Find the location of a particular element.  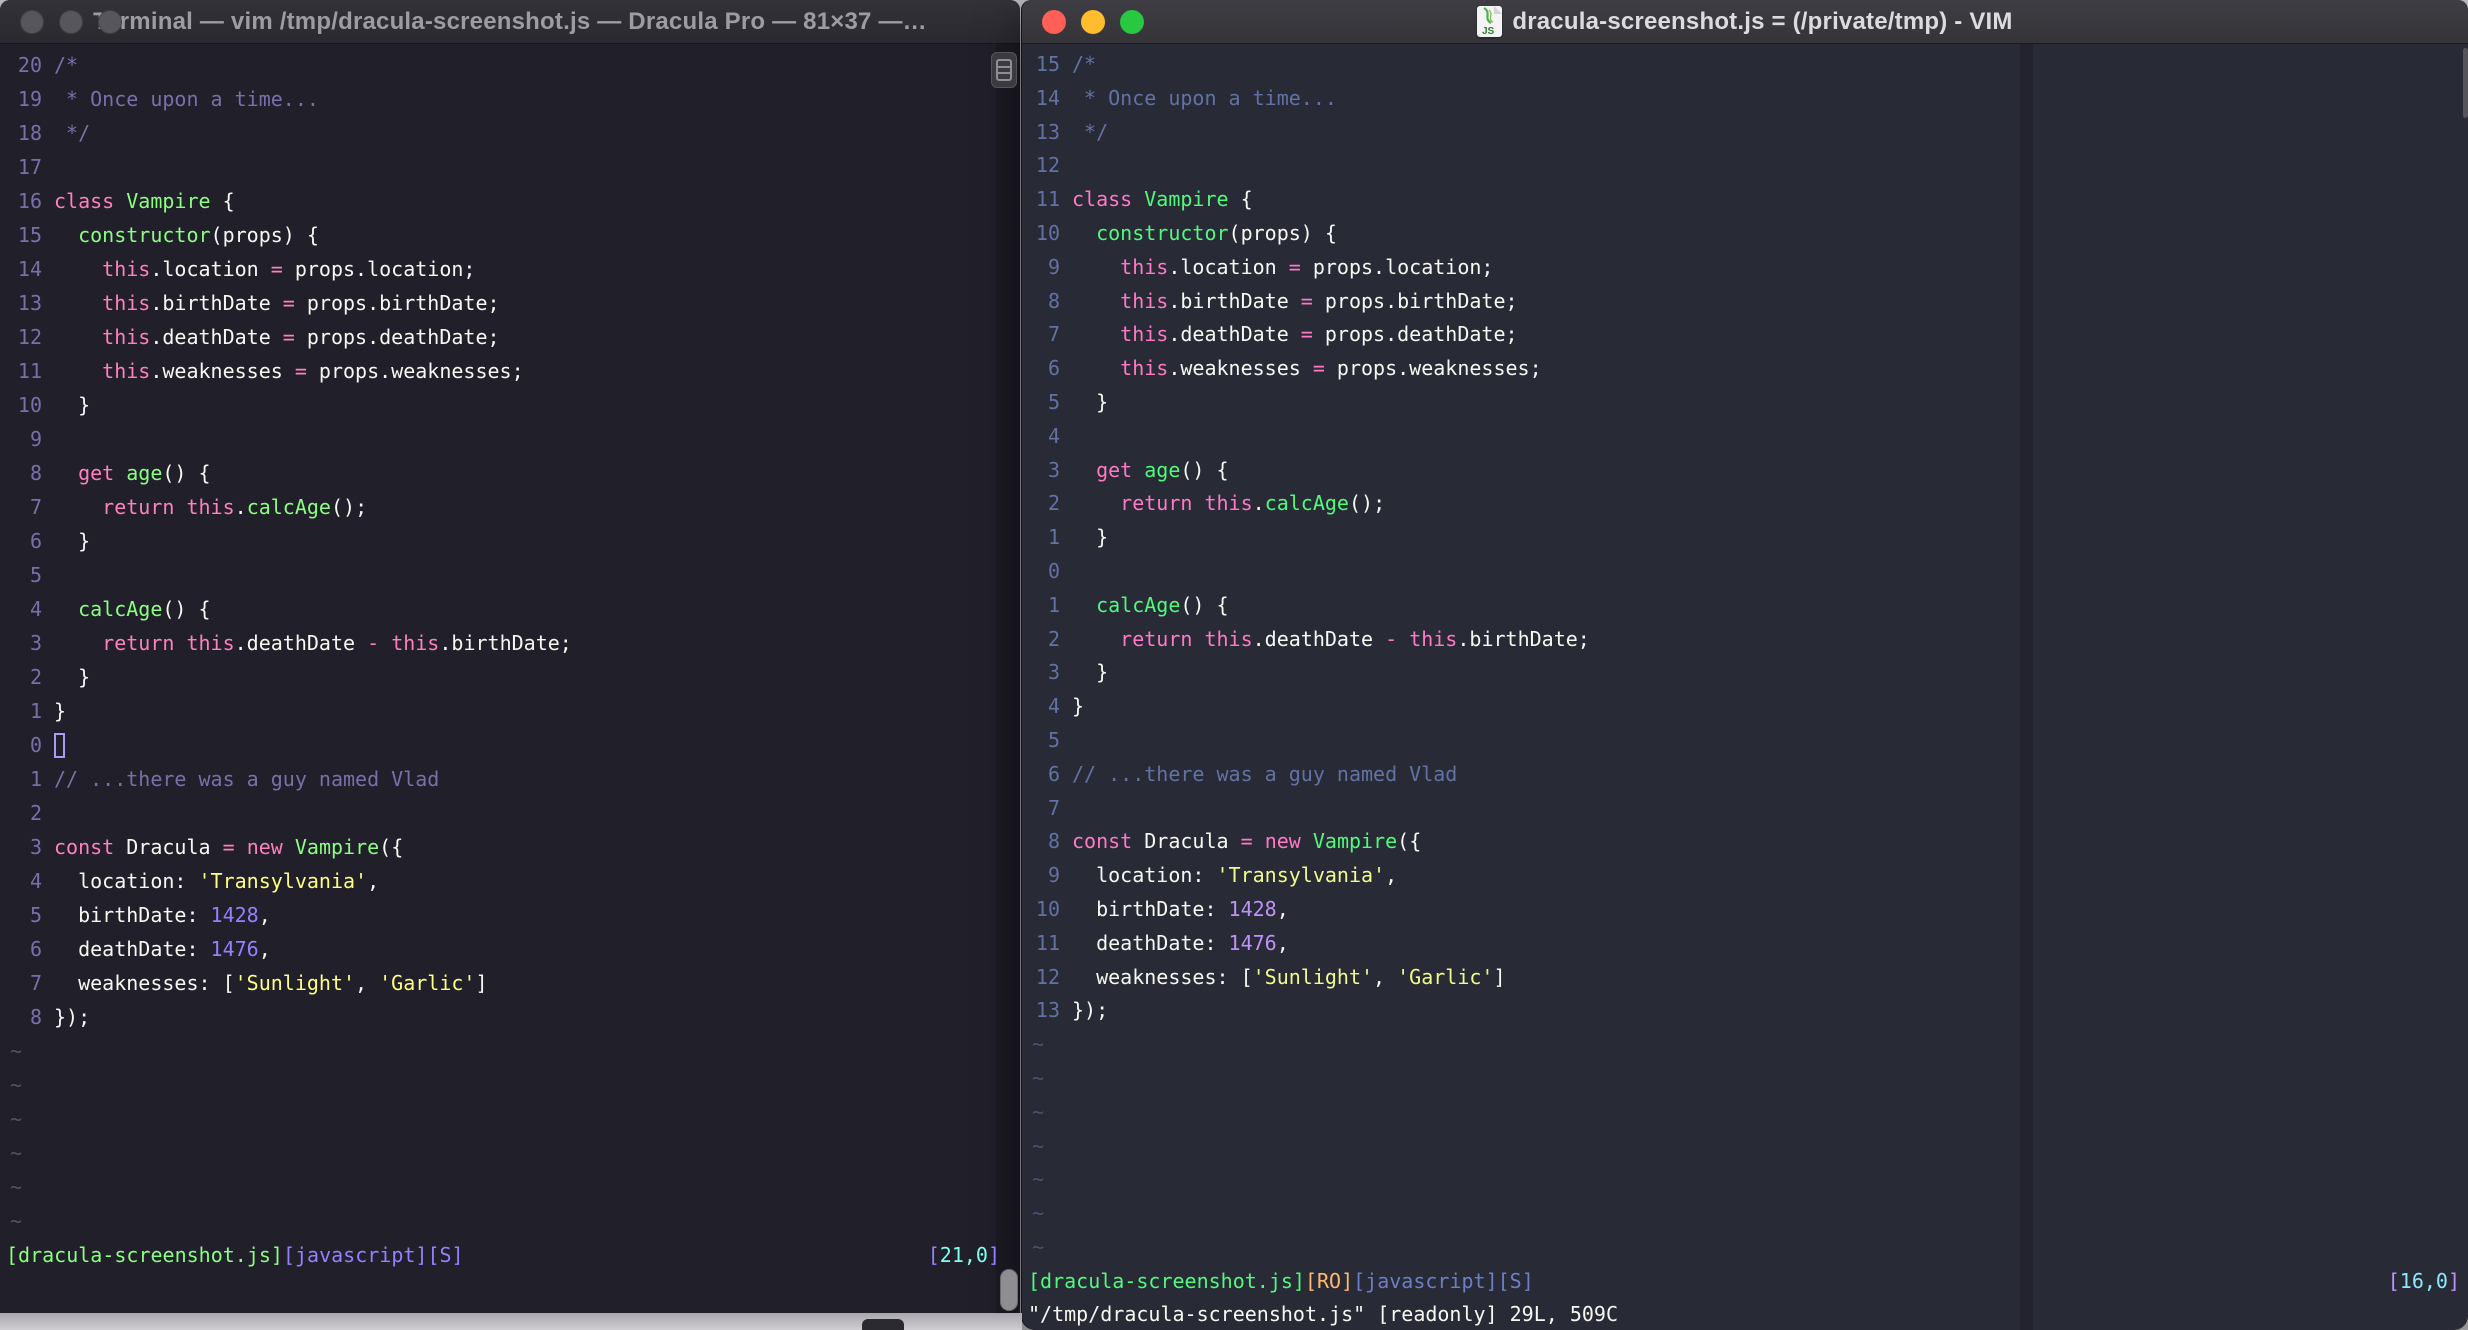

code-line: 4} is located at coordinates (1745, 707).